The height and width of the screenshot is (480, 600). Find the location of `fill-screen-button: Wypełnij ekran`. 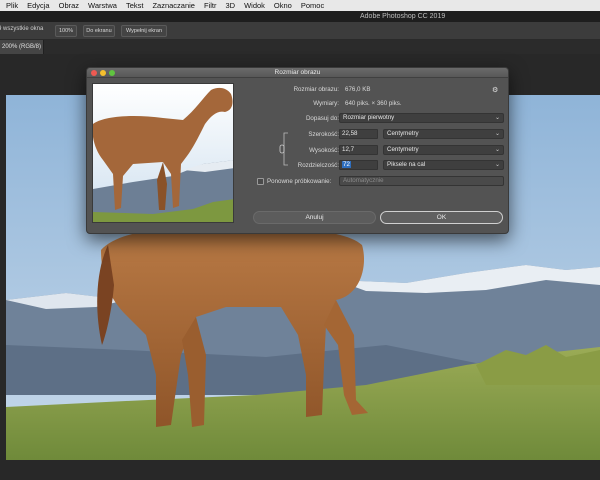

fill-screen-button: Wypełnij ekran is located at coordinates (144, 31).